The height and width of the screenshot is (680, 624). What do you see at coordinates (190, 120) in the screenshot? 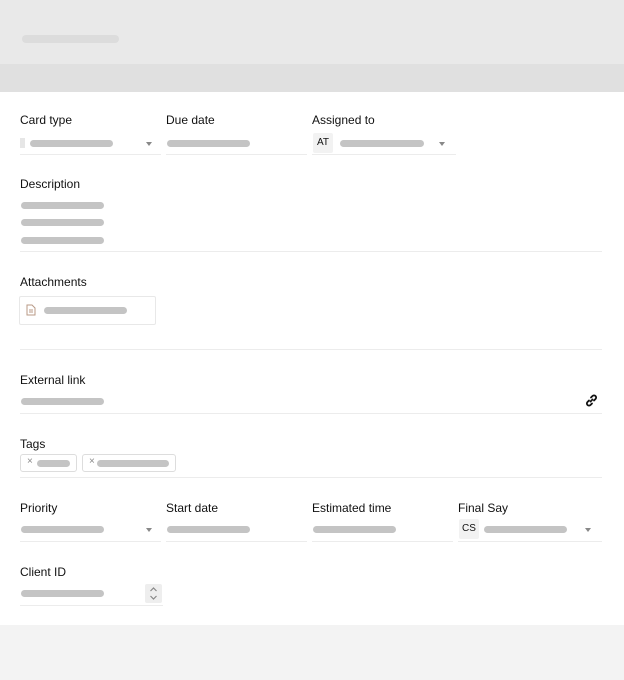
I see `due-date-label: Due date` at bounding box center [190, 120].